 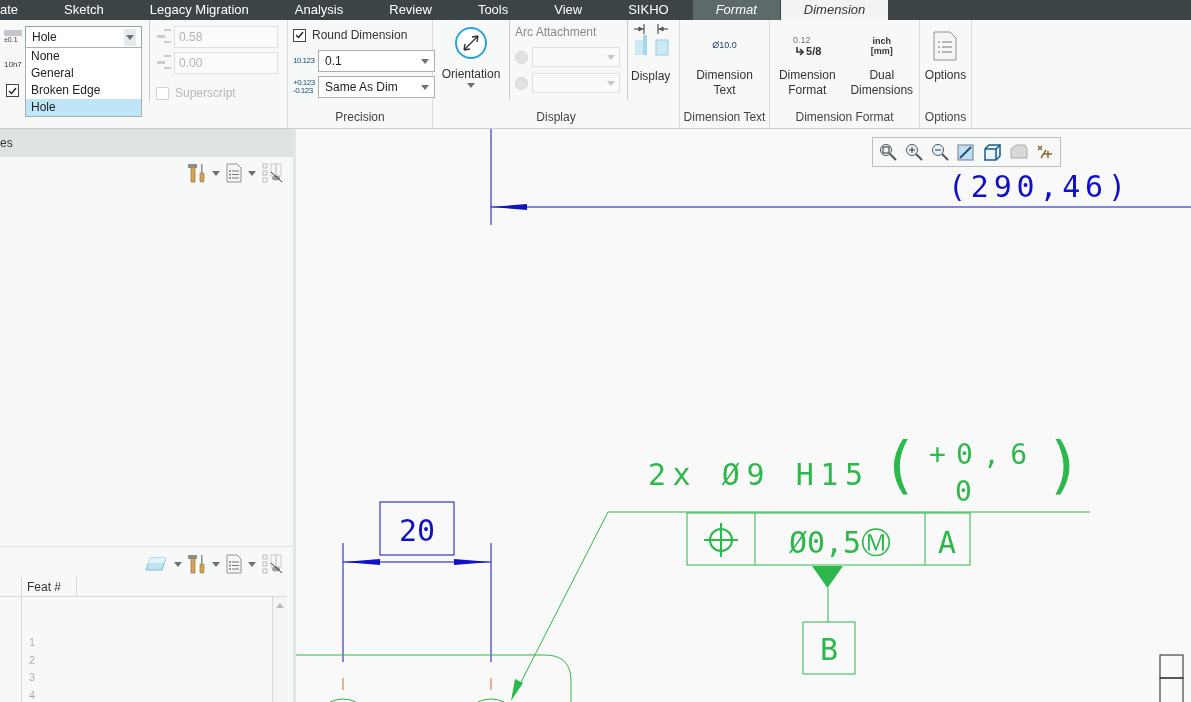 What do you see at coordinates (471, 57) in the screenshot?
I see `orientation-button: Orientation` at bounding box center [471, 57].